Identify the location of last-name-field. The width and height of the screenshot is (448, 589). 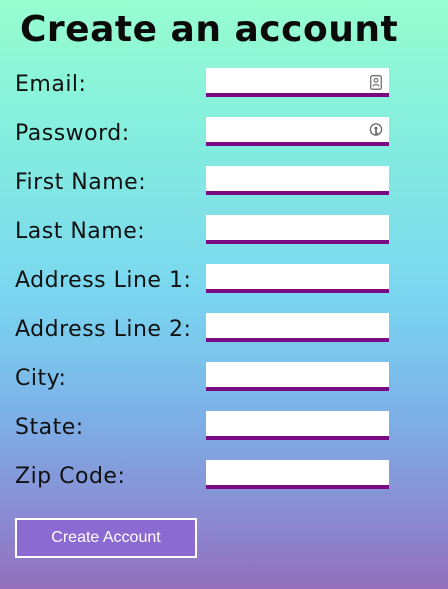
(297, 229).